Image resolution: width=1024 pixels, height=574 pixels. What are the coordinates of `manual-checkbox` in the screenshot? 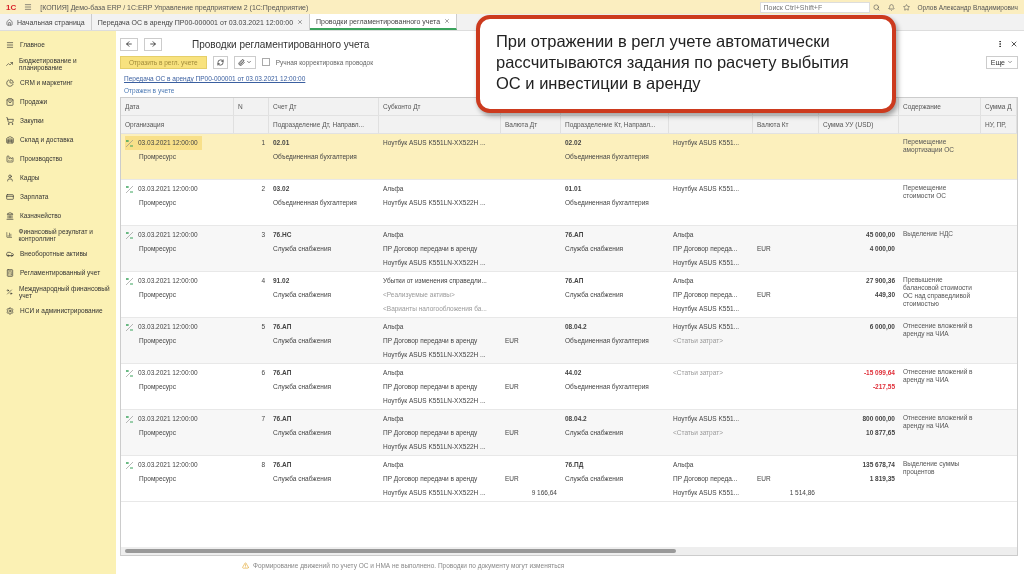 It's located at (265, 62).